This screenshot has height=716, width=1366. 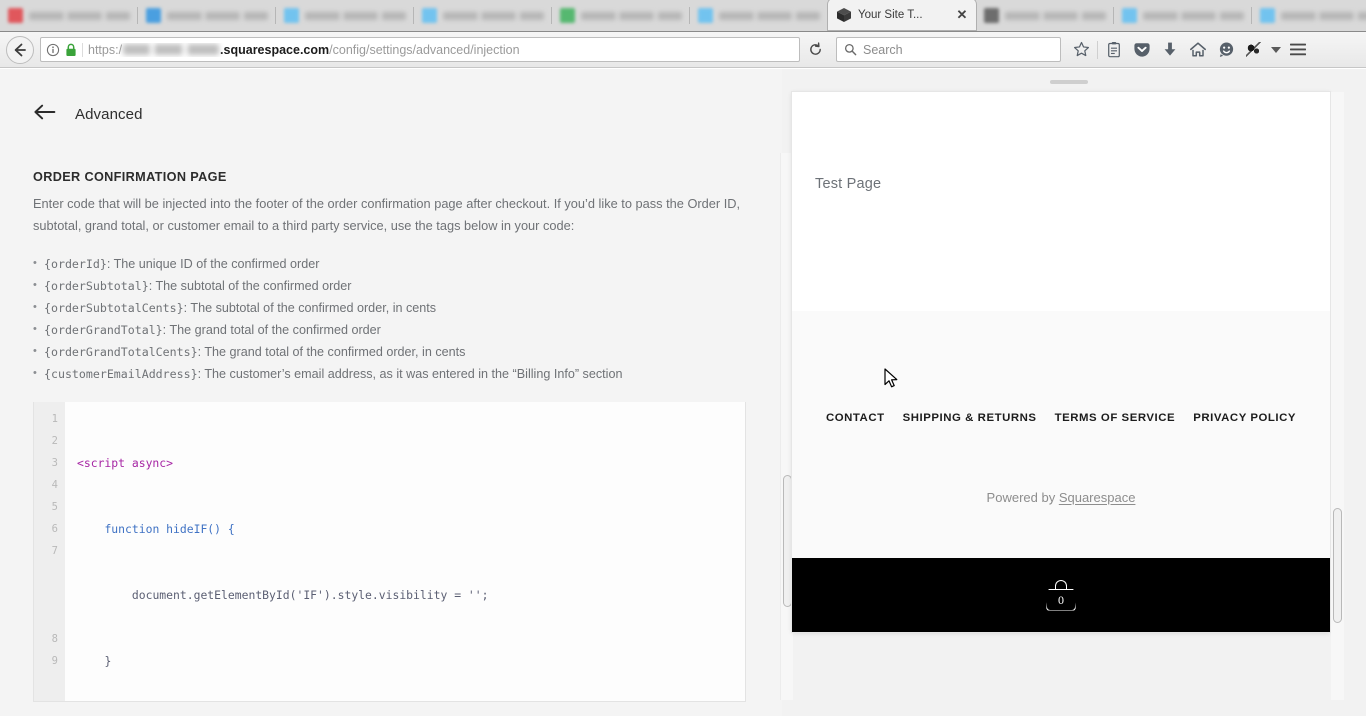 I want to click on lock-icon, so click(x=71, y=49).